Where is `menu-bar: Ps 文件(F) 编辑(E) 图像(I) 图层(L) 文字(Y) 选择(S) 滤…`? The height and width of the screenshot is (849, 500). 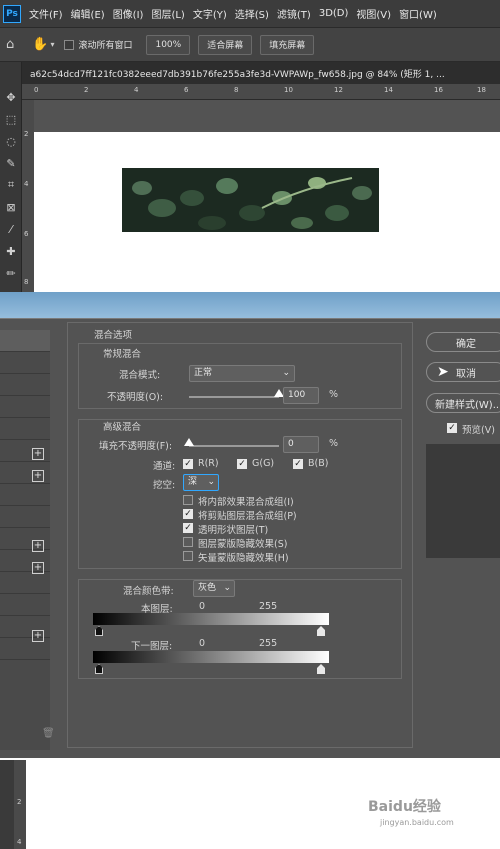
menu-bar: Ps 文件(F) 编辑(E) 图像(I) 图层(L) 文字(Y) 选择(S) 滤… is located at coordinates (250, 14).